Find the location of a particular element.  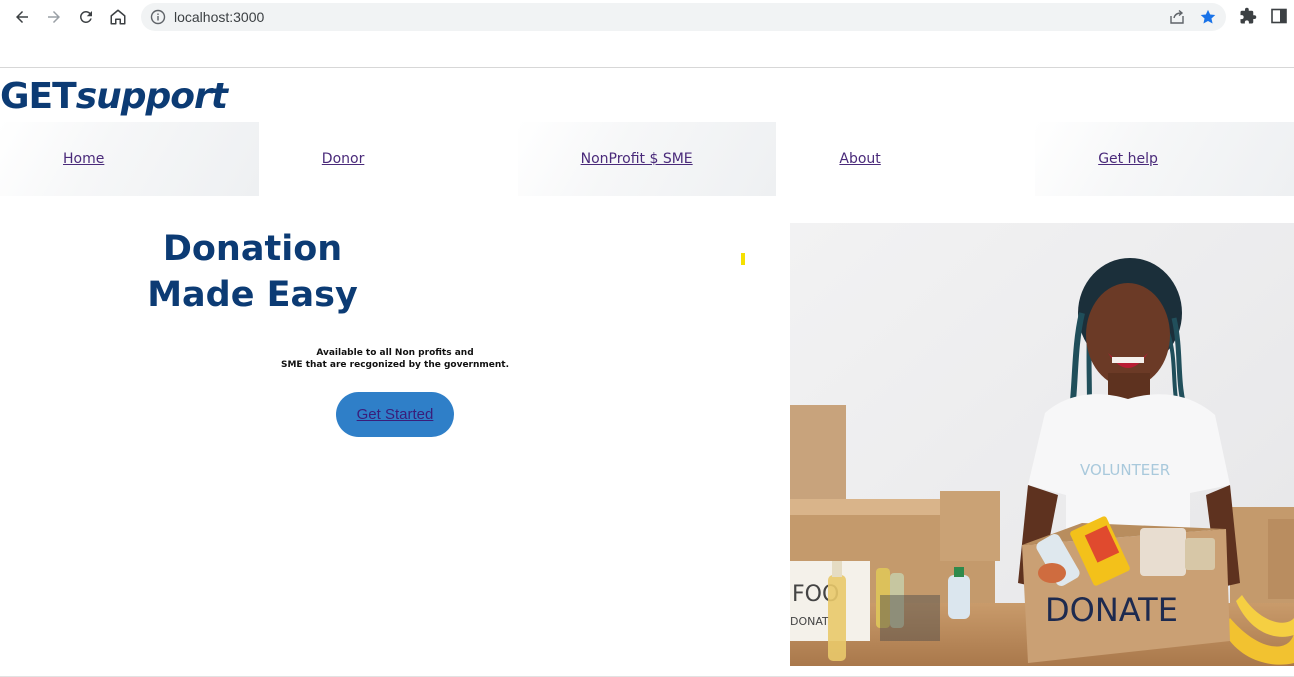

home-icon is located at coordinates (118, 17).